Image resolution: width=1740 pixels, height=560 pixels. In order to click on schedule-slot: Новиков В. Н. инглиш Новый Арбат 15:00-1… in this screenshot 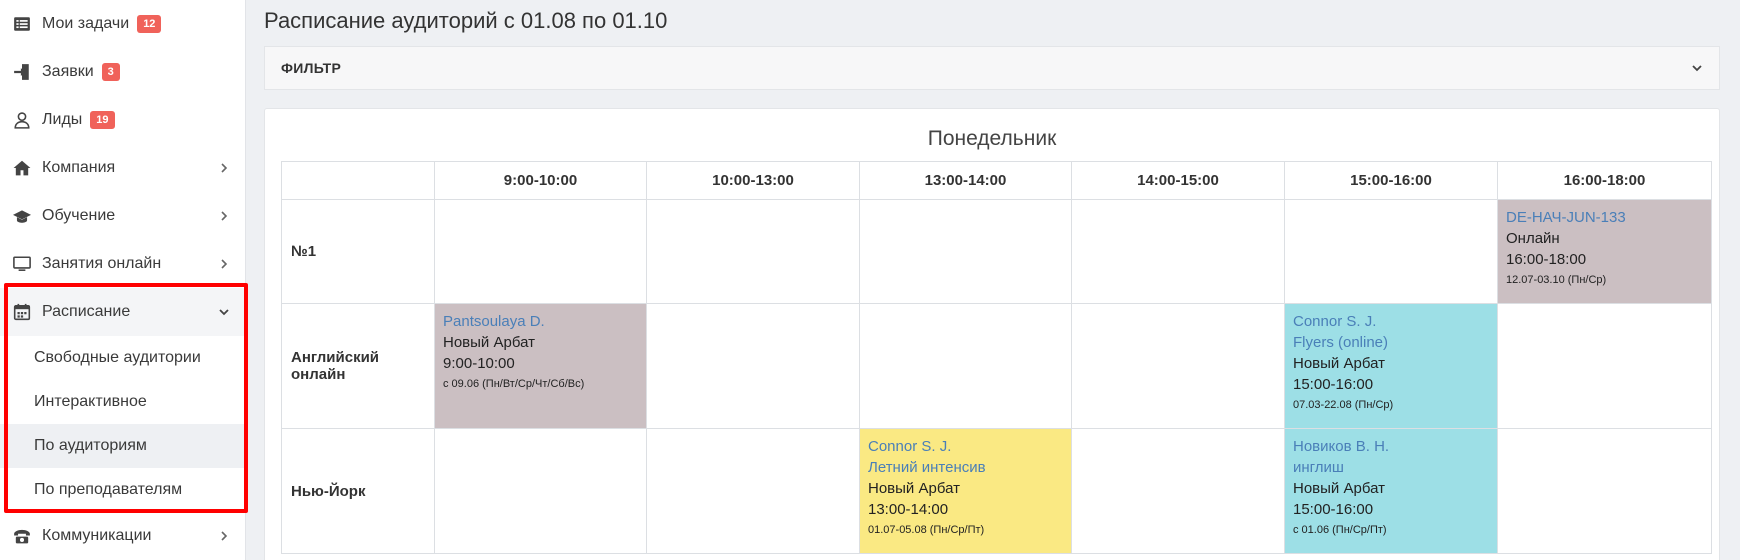, I will do `click(1391, 491)`.